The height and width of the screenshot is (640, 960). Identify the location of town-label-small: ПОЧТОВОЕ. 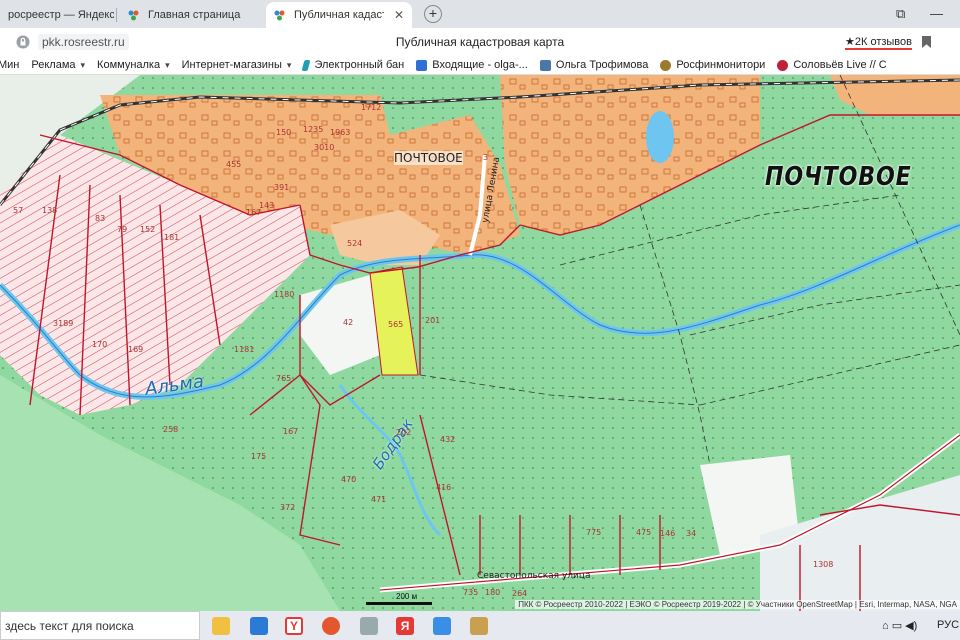
(428, 158).